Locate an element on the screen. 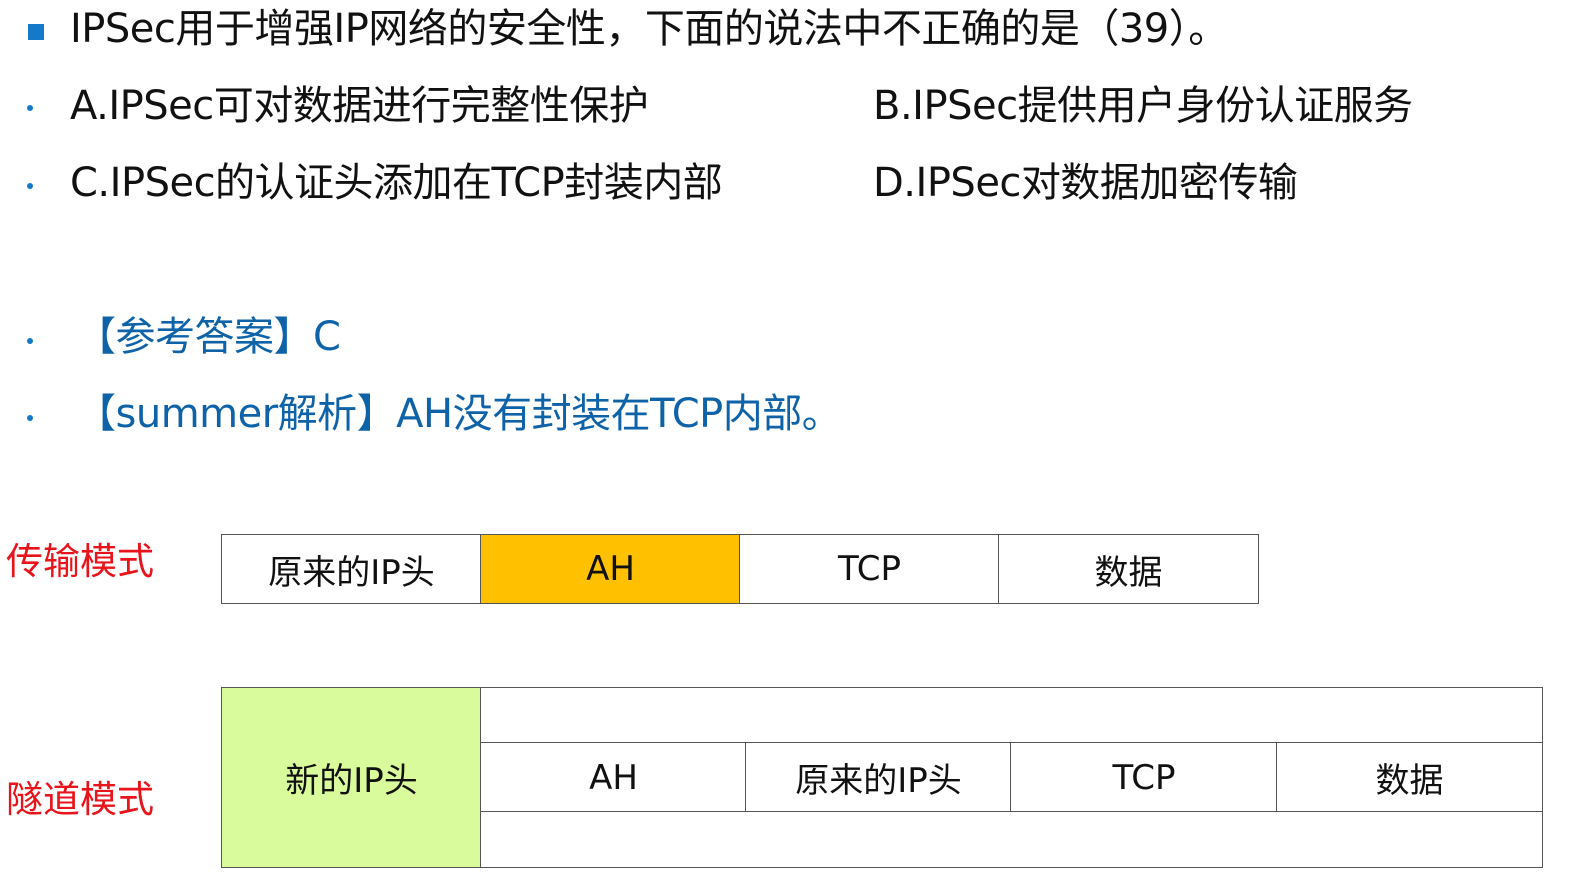  question-stem: IPSec用于增强IP网络的安全性，下面的说法中不正确的是（39）。 is located at coordinates (649, 29).